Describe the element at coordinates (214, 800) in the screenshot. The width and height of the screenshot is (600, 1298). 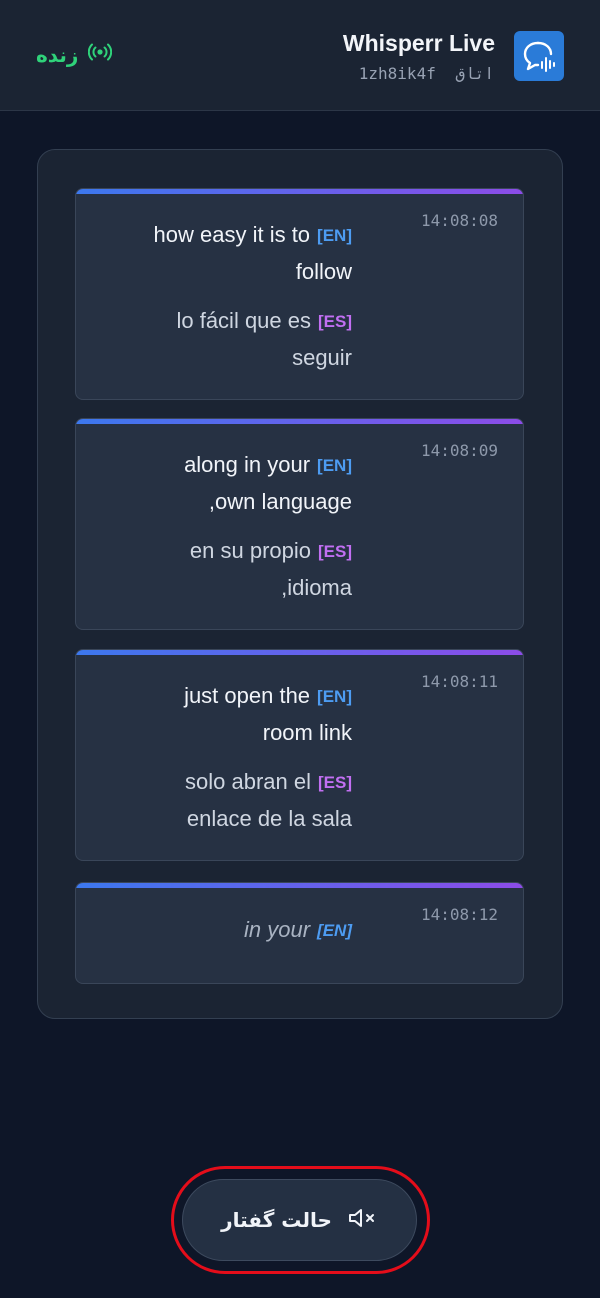
I see `translated-text: solo abran el [ES] enlace de la sala` at that location.